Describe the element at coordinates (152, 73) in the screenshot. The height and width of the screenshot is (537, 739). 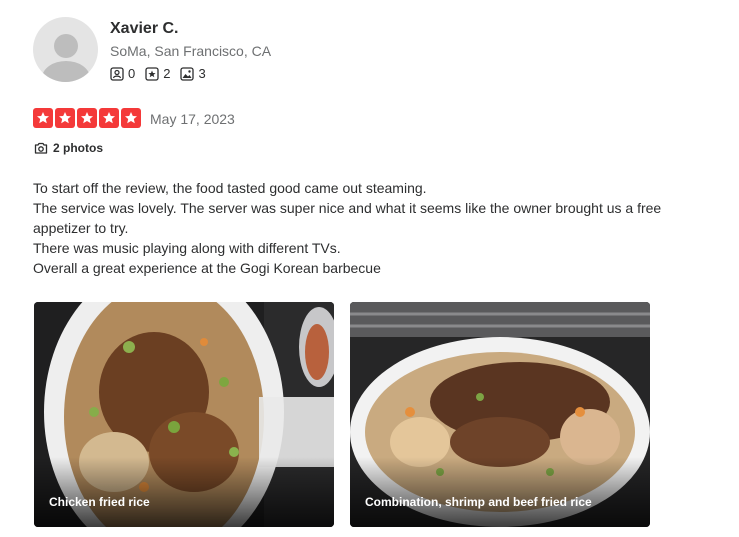
I see `star-review-icon` at that location.